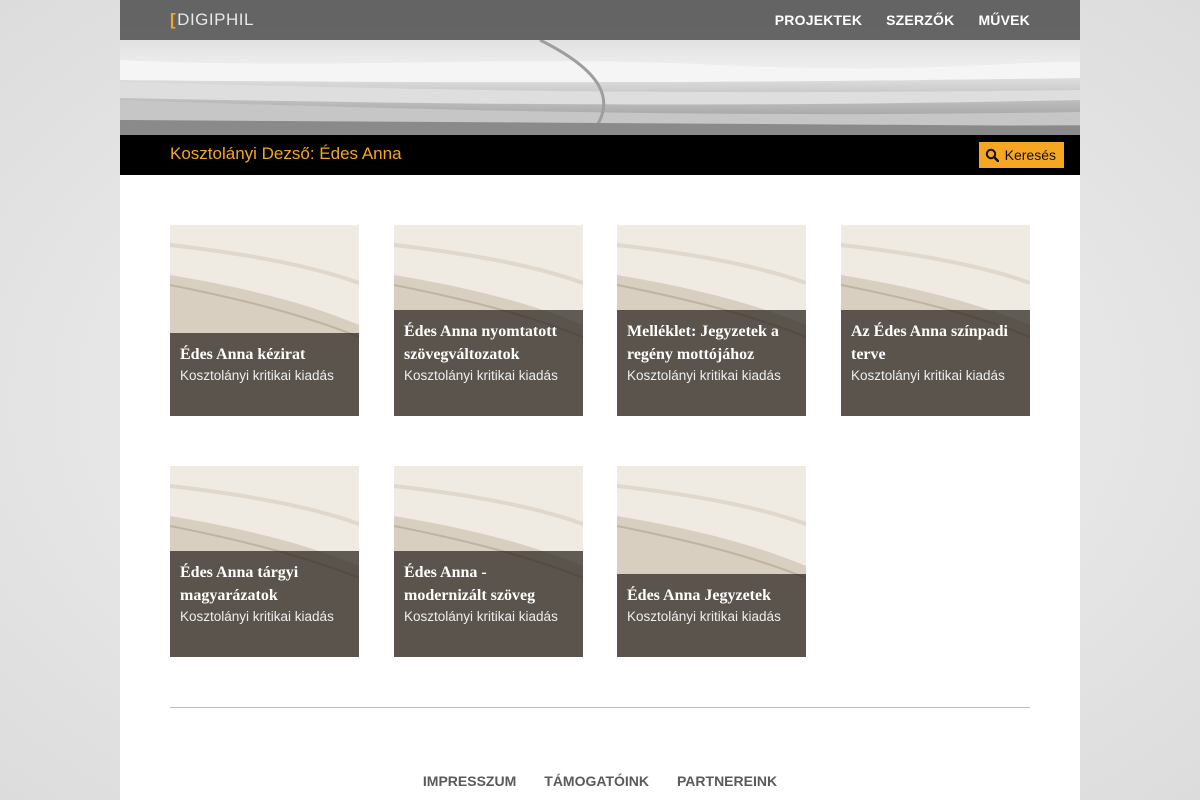  I want to click on search-icon, so click(992, 155).